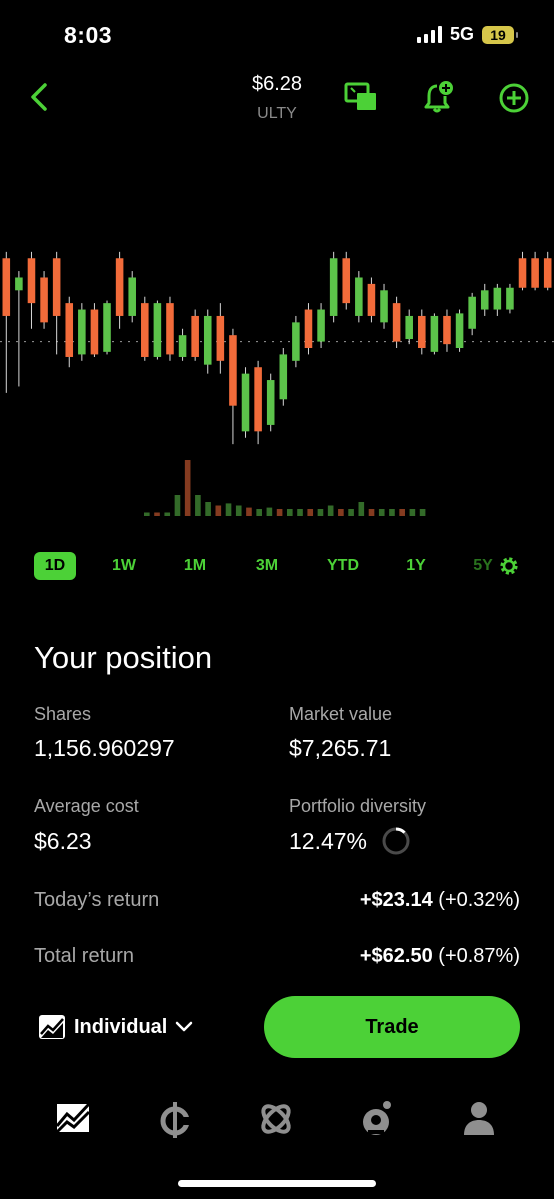 The height and width of the screenshot is (1199, 554). I want to click on range-1w: 1W, so click(124, 566).